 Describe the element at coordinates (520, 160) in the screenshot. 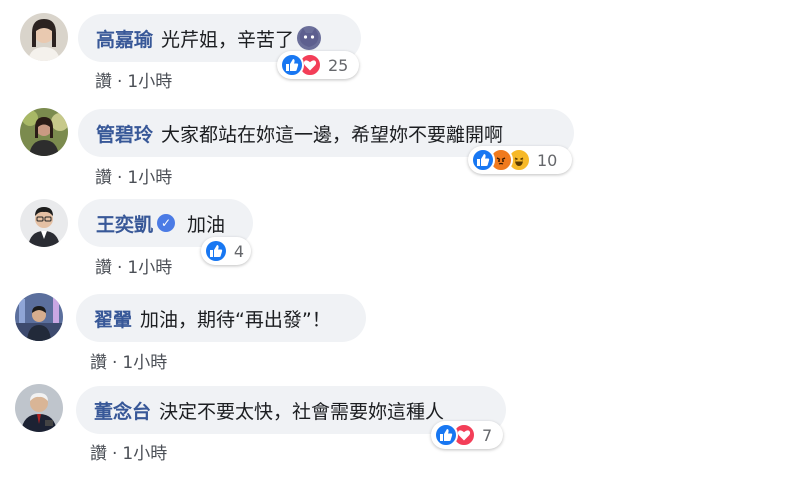

I see `reaction-summary: 10` at that location.